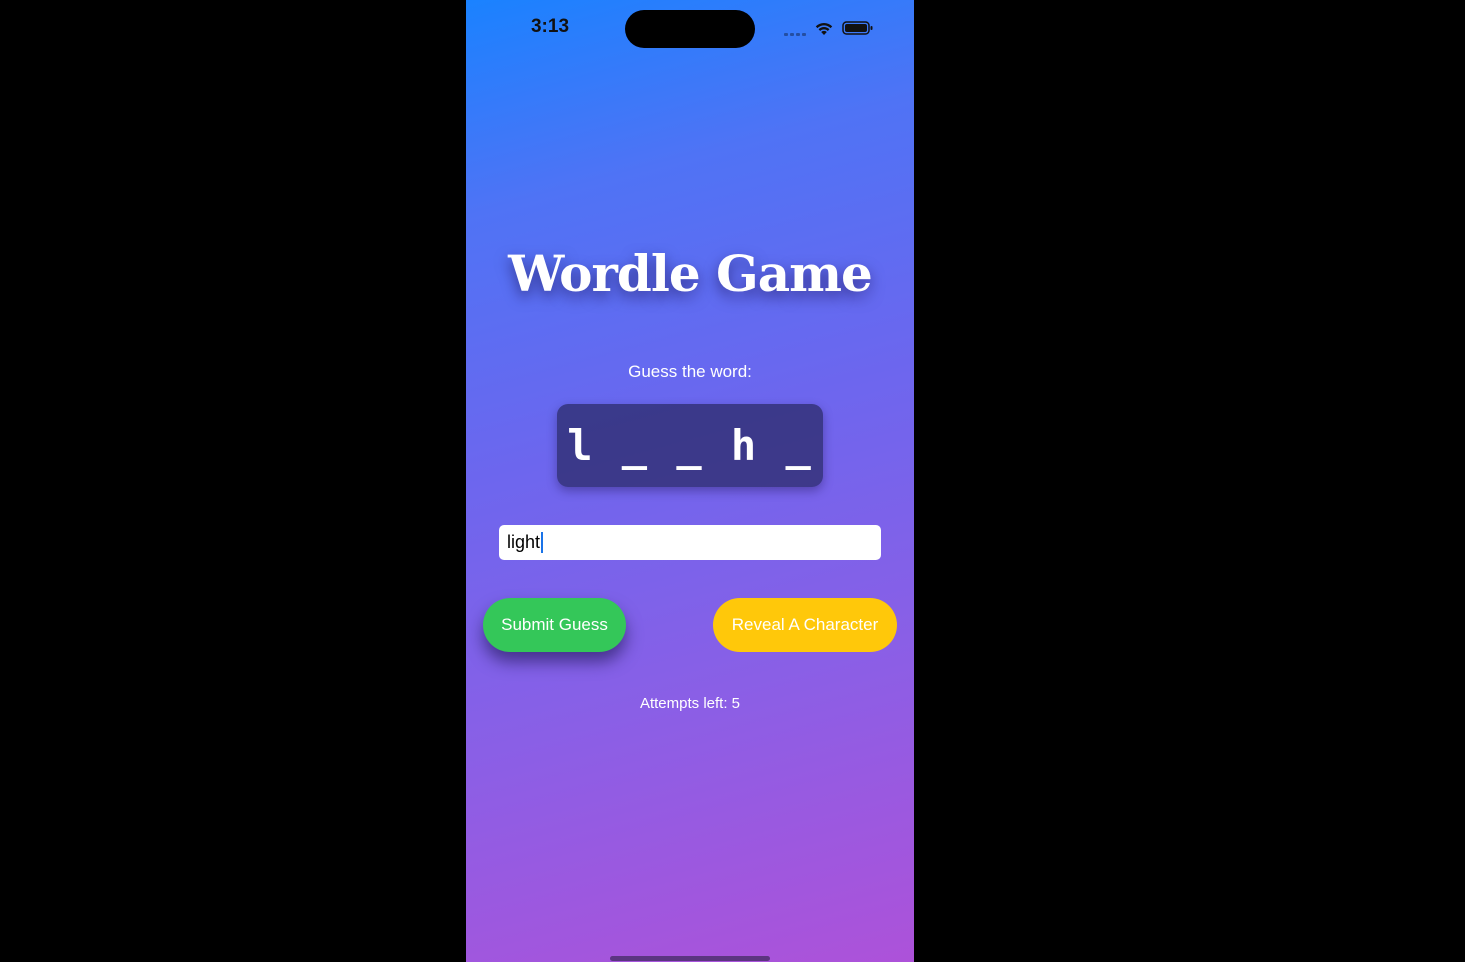  What do you see at coordinates (542, 542) in the screenshot?
I see `text-caret` at bounding box center [542, 542].